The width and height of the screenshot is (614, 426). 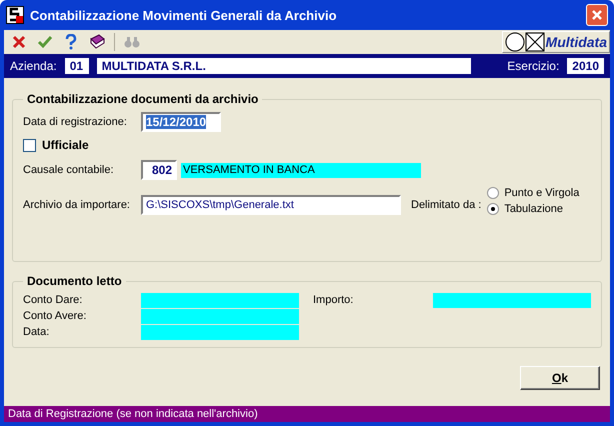 What do you see at coordinates (534, 209) in the screenshot?
I see `radio-label: Tabulazione` at bounding box center [534, 209].